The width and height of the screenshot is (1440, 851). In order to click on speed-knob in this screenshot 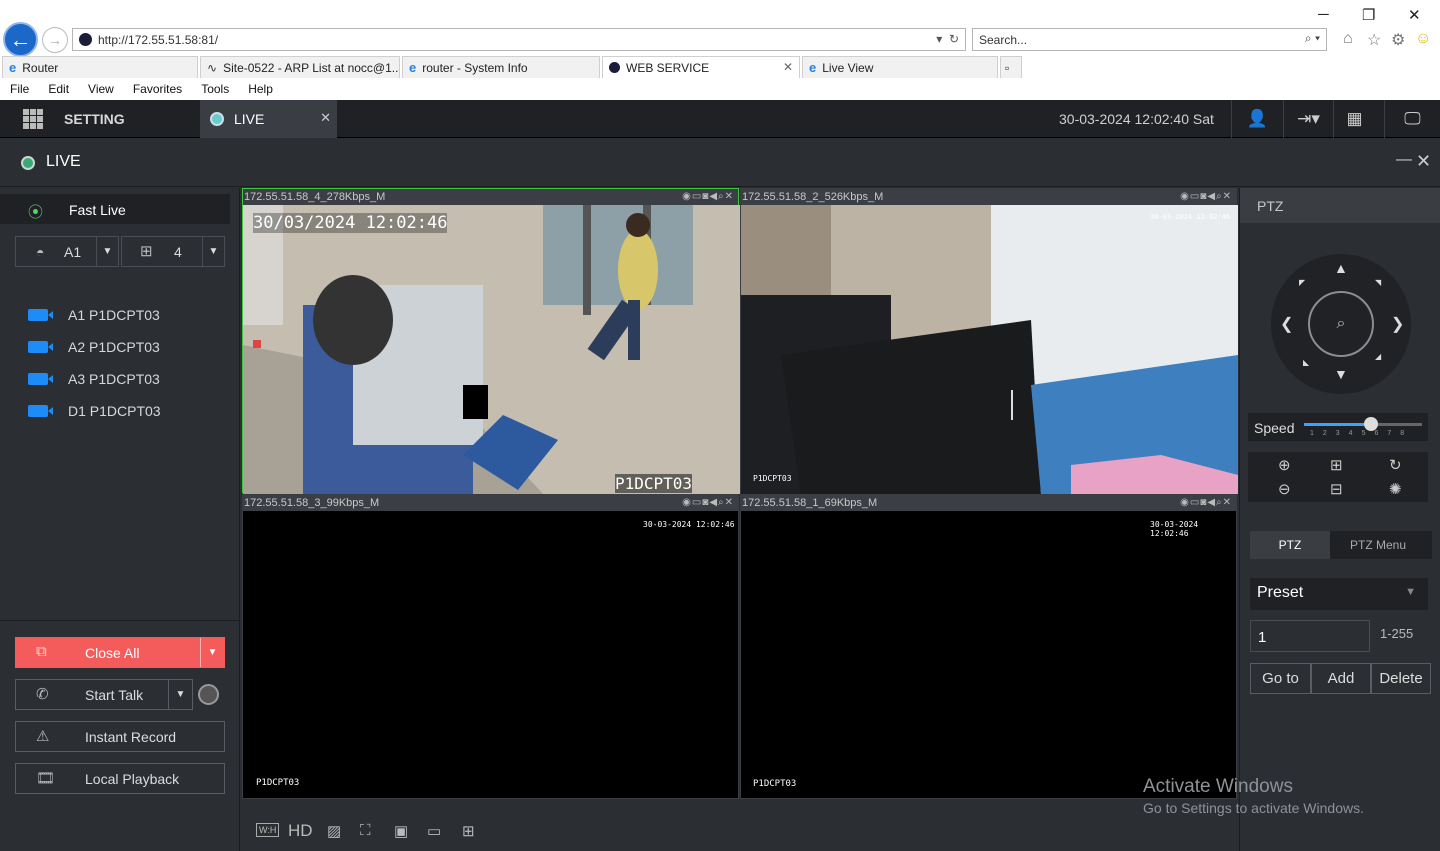, I will do `click(1371, 424)`.